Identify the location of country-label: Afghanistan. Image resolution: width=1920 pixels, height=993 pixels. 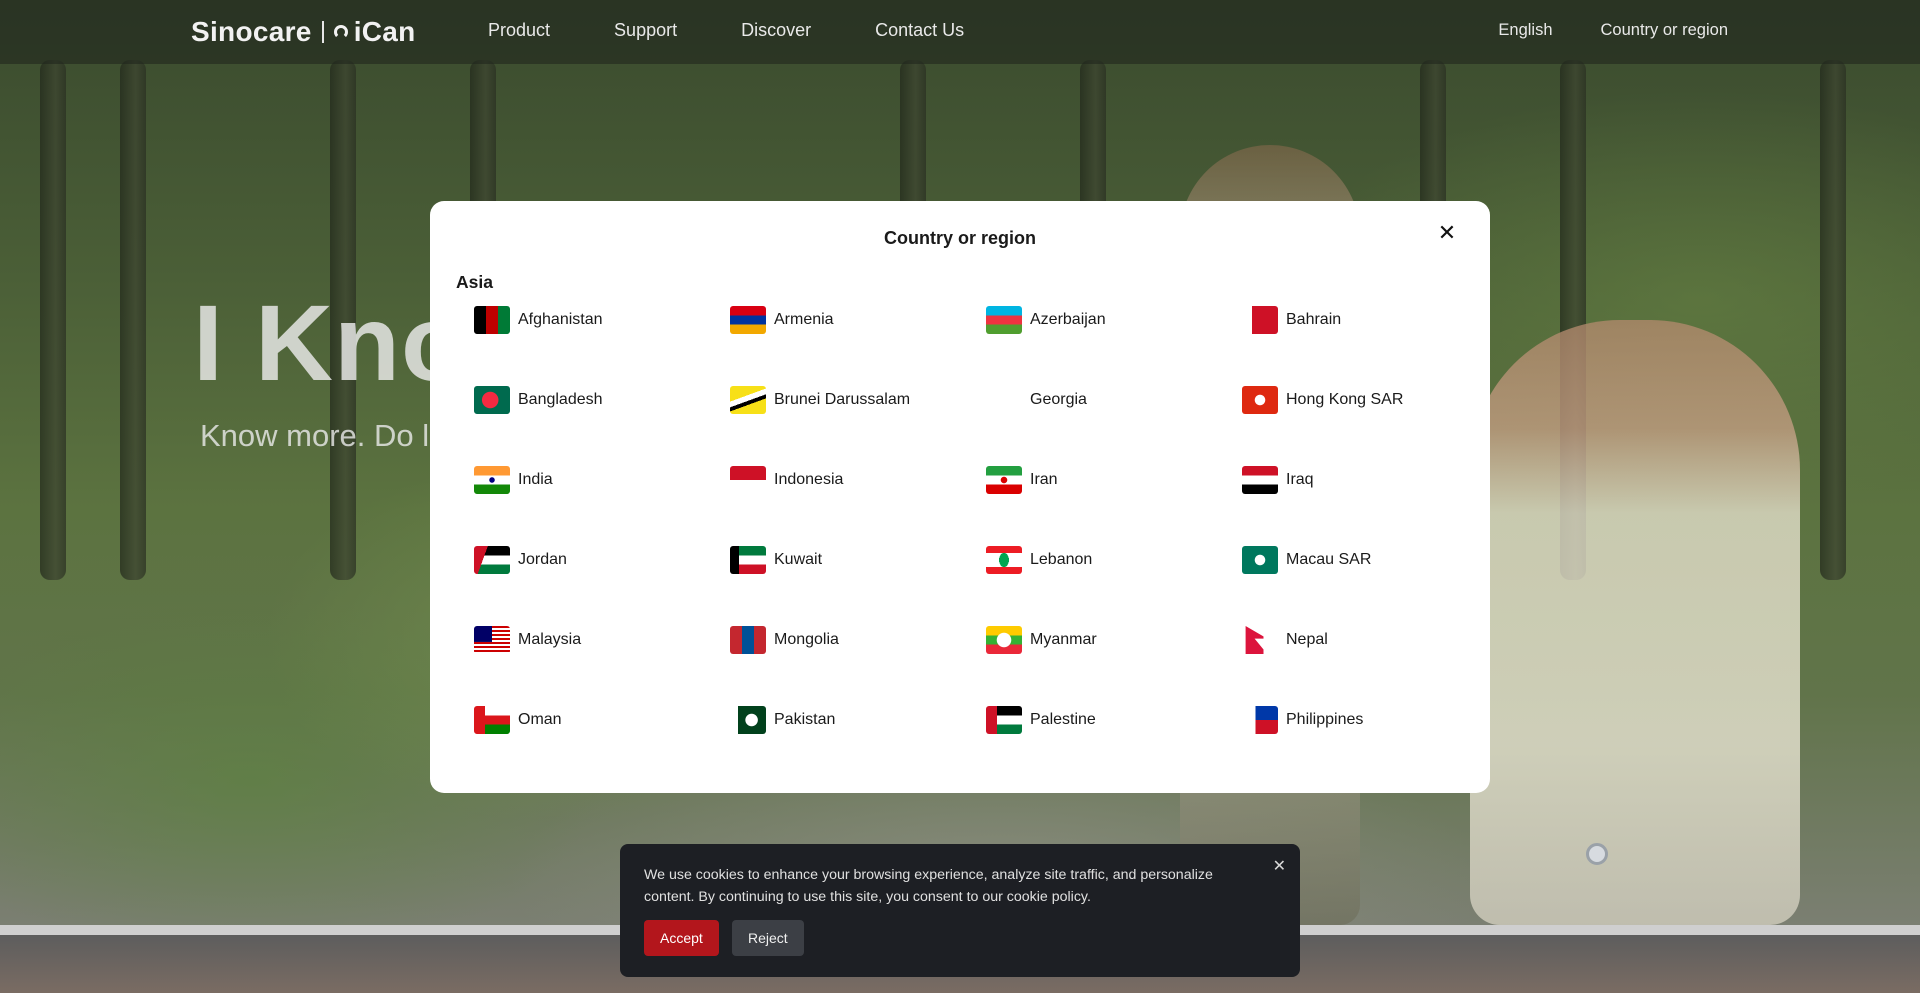
(560, 319).